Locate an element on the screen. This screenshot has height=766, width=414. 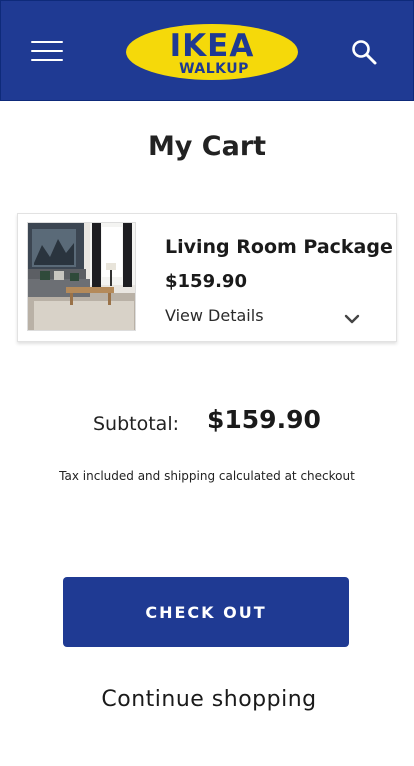
continue-shopping-link: Continue shopping is located at coordinates (207, 699).